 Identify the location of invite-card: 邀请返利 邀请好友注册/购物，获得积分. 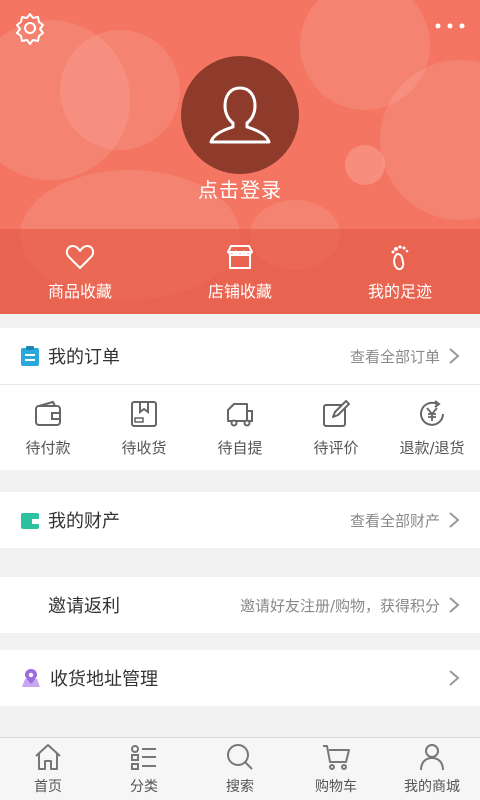
(240, 605).